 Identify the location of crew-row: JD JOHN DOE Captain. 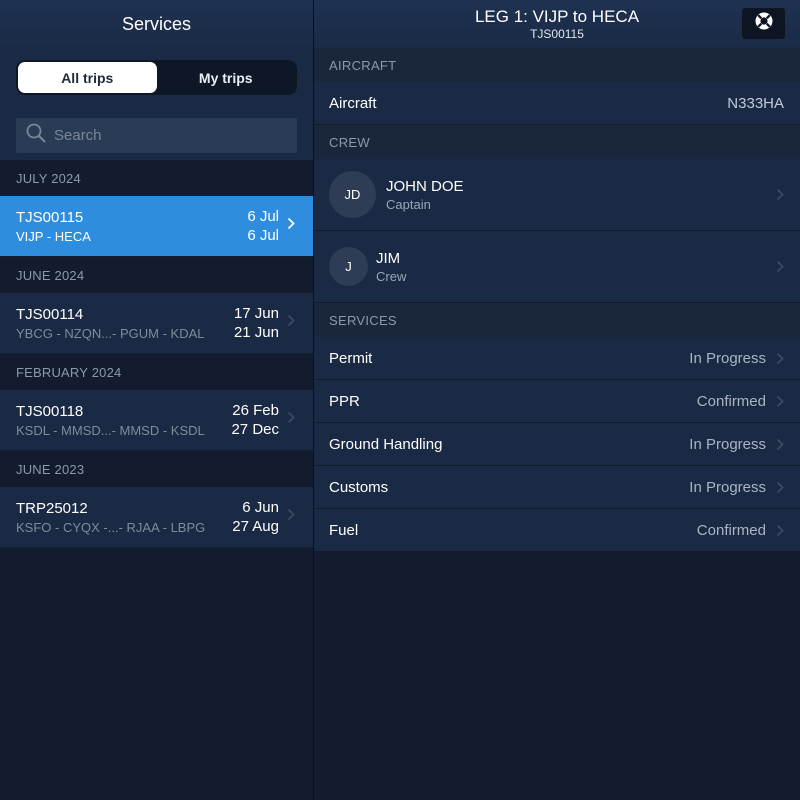
(557, 195).